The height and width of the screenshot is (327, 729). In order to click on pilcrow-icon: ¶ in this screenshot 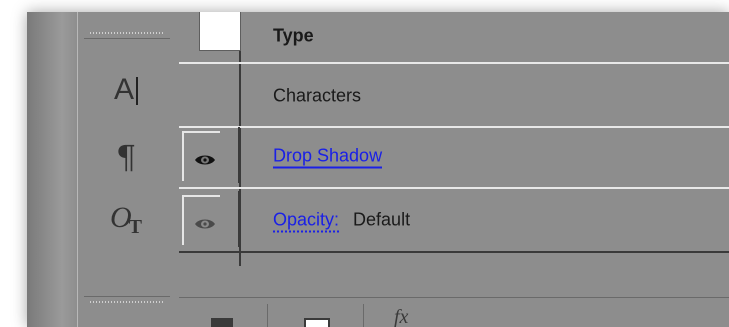, I will do `click(126, 157)`.